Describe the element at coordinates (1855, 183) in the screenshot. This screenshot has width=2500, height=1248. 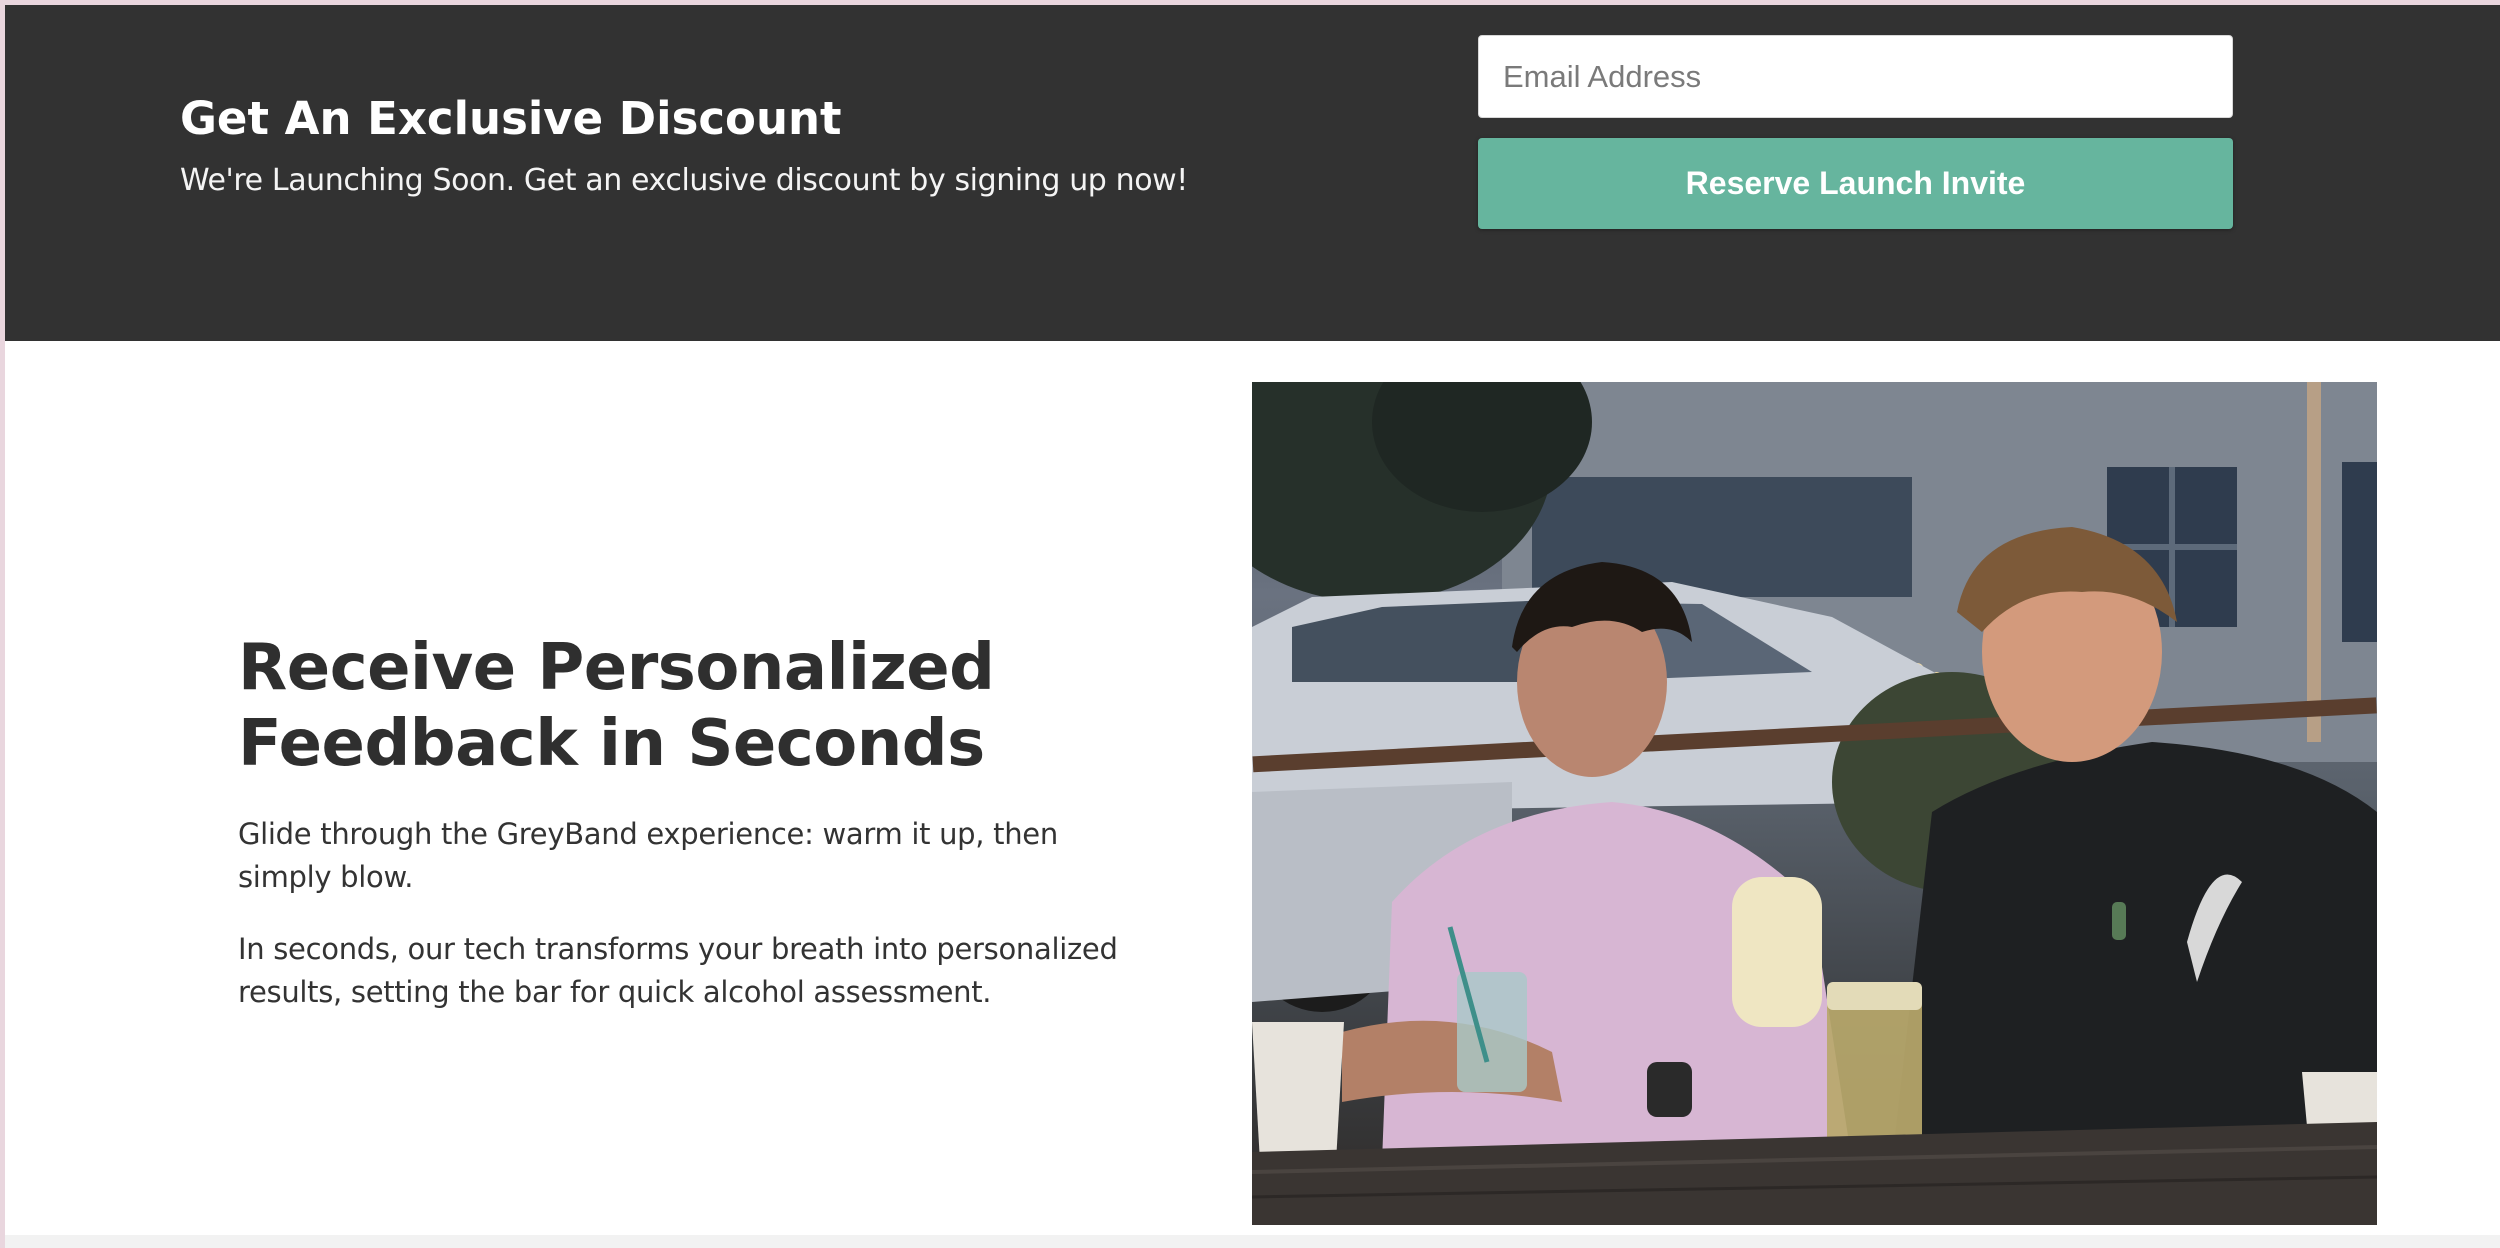
I see `reserve-launch-invite-button: Reserve Launch Invite` at that location.